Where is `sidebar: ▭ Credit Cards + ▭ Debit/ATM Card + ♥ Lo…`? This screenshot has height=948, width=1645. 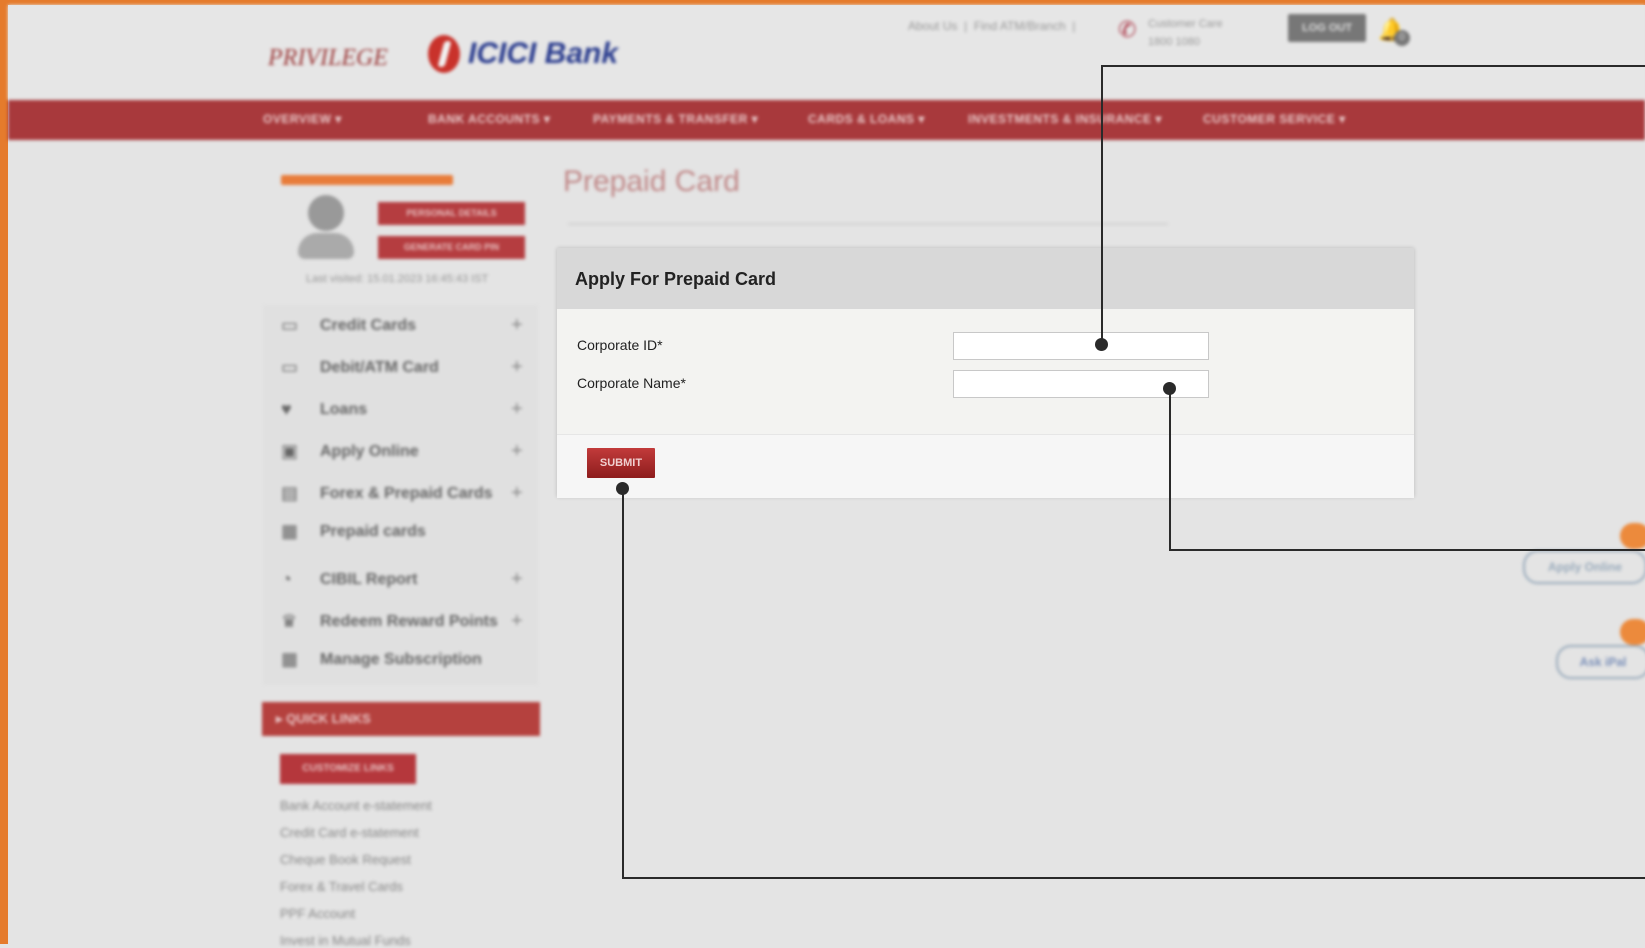 sidebar: ▭ Credit Cards + ▭ Debit/ATM Card + ♥ Lo… is located at coordinates (400, 495).